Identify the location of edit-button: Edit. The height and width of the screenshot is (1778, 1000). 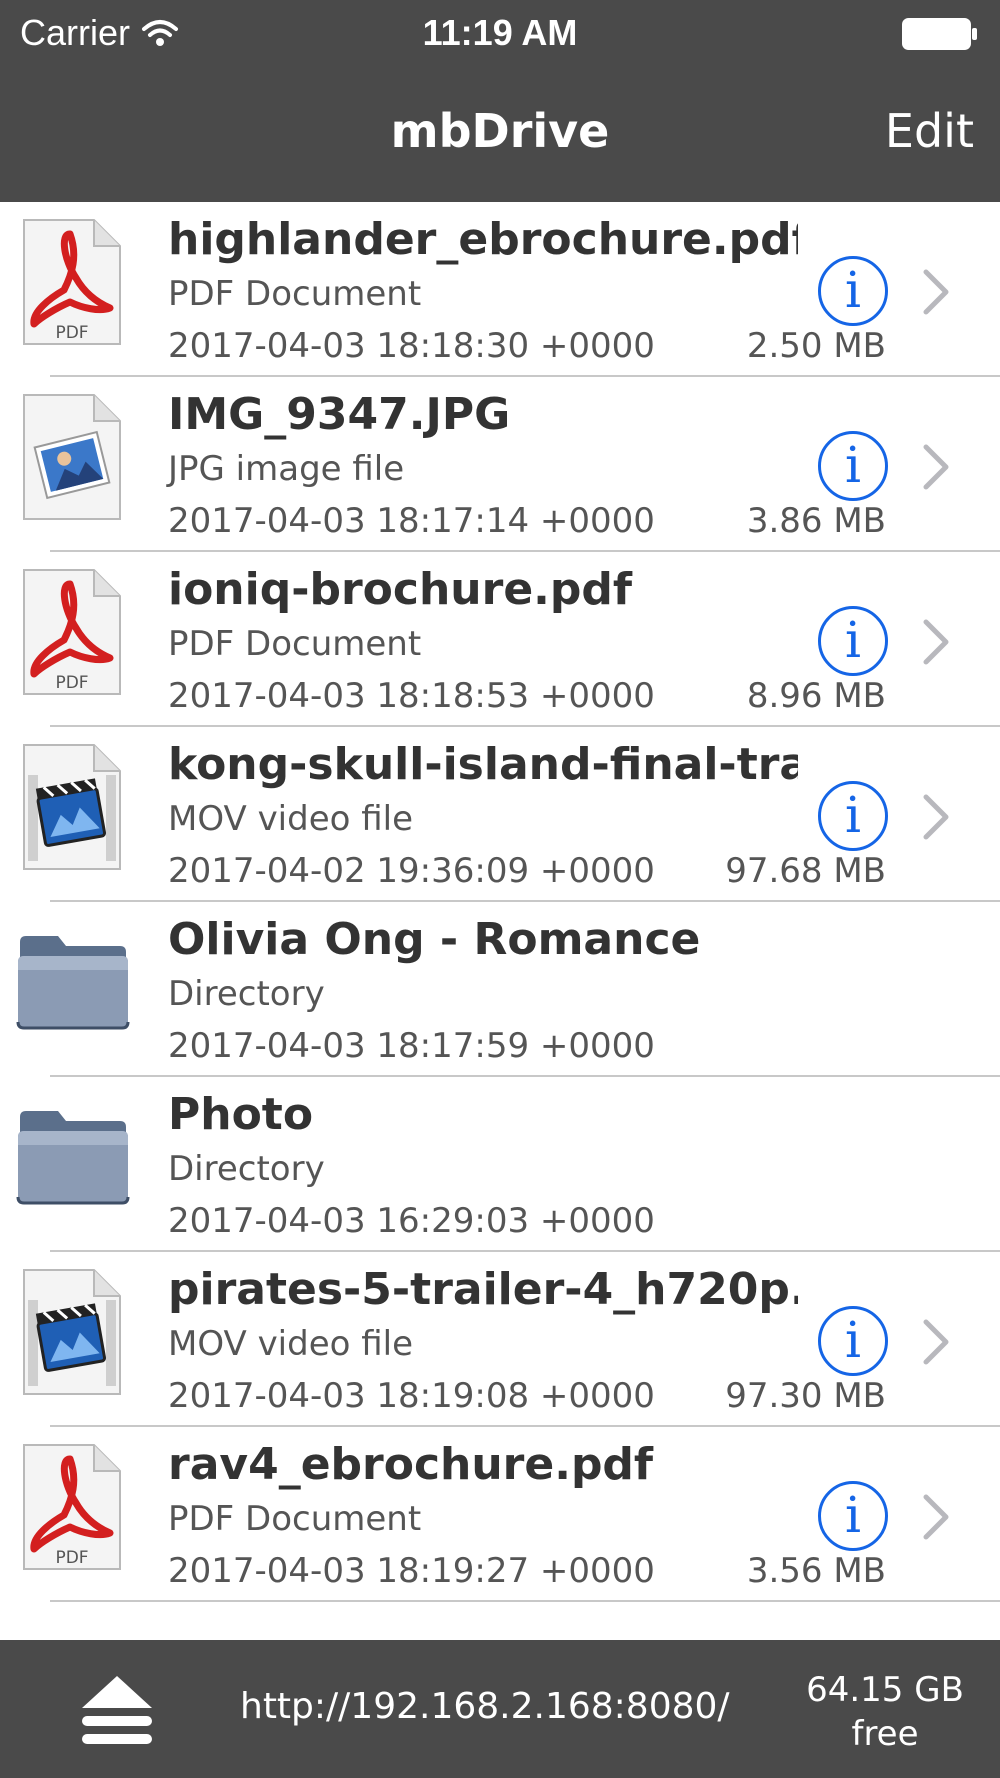
(929, 131).